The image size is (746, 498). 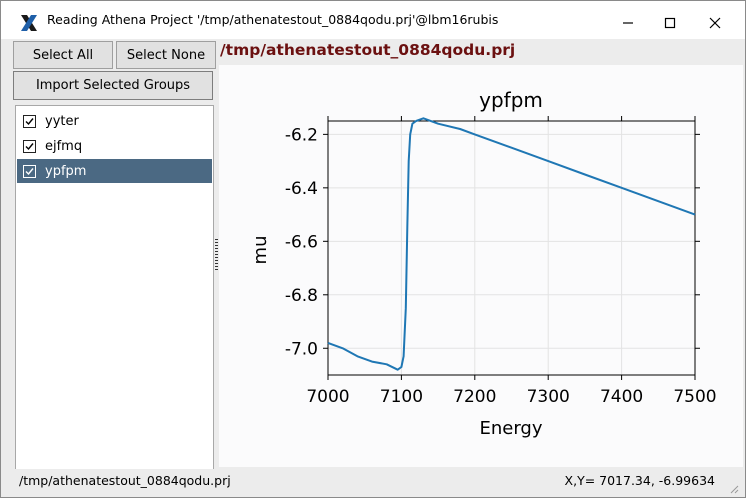 I want to click on close-button, so click(x=715, y=23).